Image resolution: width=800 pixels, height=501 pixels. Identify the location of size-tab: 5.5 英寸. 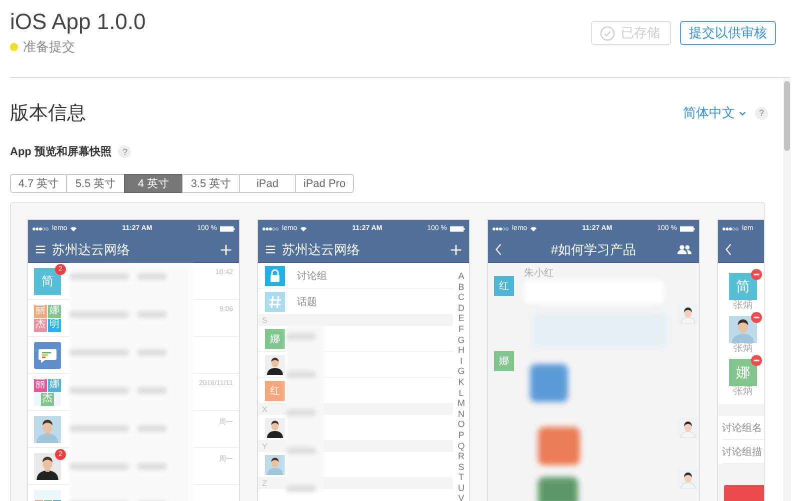
(95, 183).